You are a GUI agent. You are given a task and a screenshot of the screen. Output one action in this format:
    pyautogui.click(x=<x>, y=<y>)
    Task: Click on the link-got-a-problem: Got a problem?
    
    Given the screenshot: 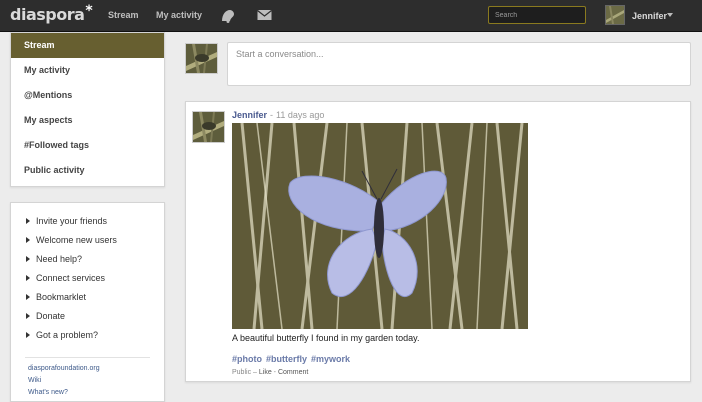 What is the action you would take?
    pyautogui.click(x=87, y=335)
    